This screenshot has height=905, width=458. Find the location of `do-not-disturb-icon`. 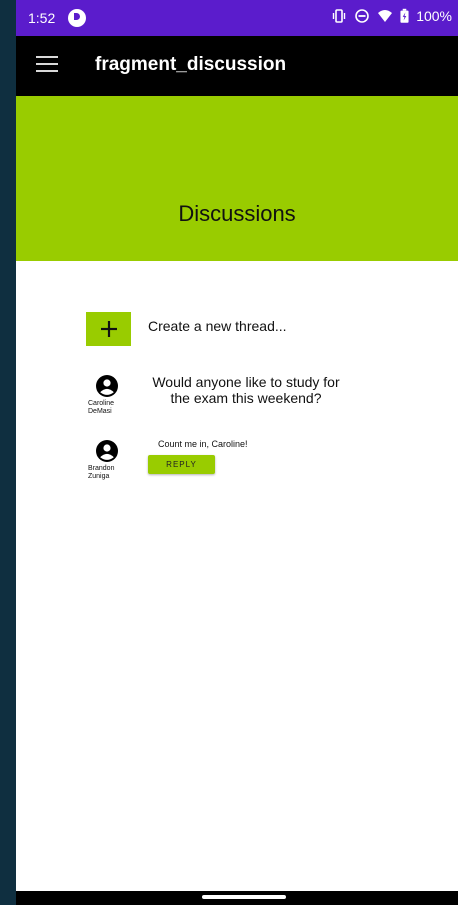

do-not-disturb-icon is located at coordinates (362, 16).